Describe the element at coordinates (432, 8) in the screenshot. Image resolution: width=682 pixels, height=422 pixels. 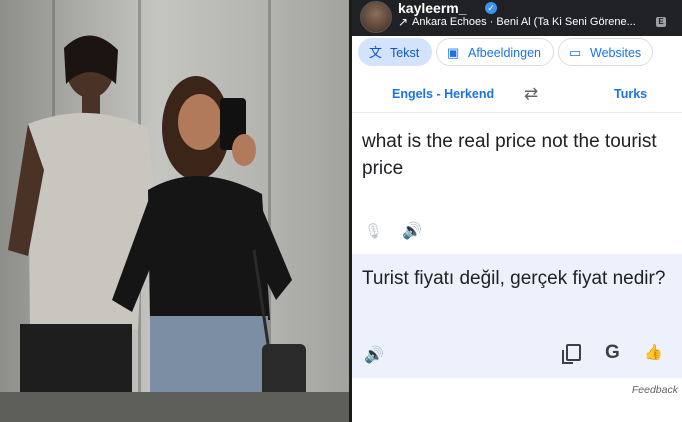
I see `story-username: kayleerm_` at that location.